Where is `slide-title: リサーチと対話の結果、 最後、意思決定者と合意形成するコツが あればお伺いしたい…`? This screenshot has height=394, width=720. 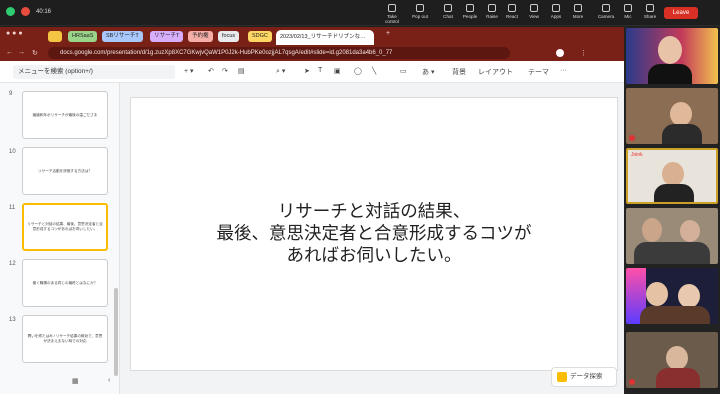
slide-title: リサーチと対話の結果、 最後、意思決定者と合意形成するコツが あればお伺いしたい… is located at coordinates (374, 234).